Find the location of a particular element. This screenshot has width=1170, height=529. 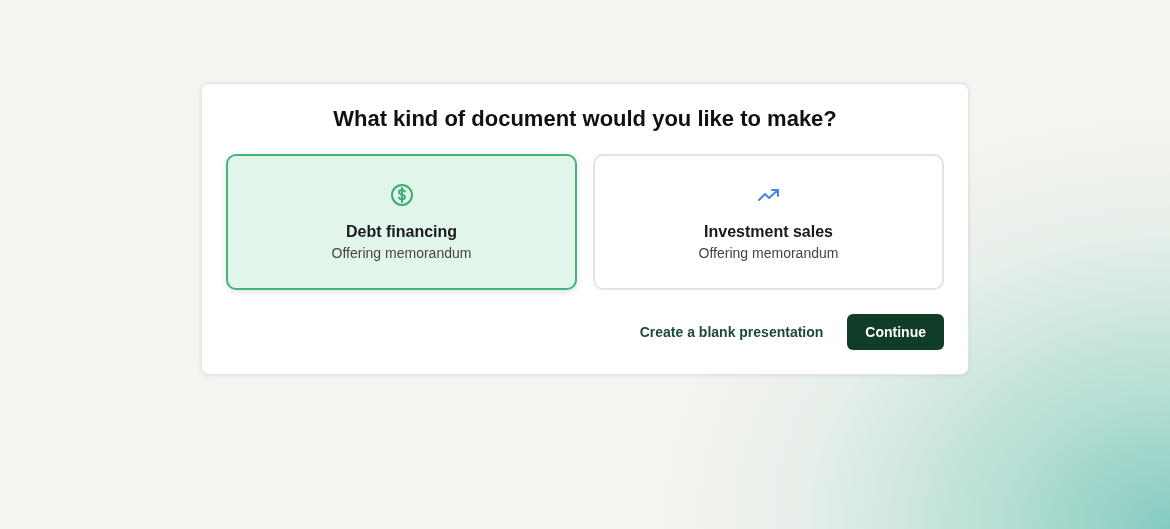

document-type-option: Debt financing Offering memorandum is located at coordinates (401, 222).